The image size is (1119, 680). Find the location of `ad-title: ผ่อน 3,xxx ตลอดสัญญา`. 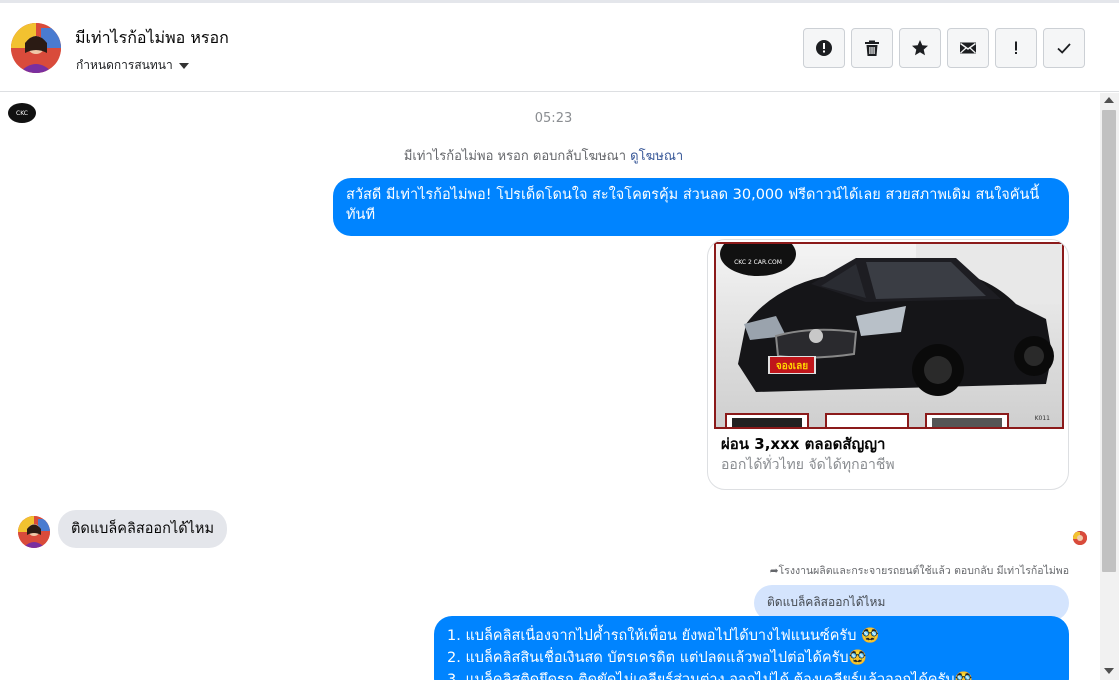

ad-title: ผ่อน 3,xxx ตลอดสัญญา is located at coordinates (803, 444).